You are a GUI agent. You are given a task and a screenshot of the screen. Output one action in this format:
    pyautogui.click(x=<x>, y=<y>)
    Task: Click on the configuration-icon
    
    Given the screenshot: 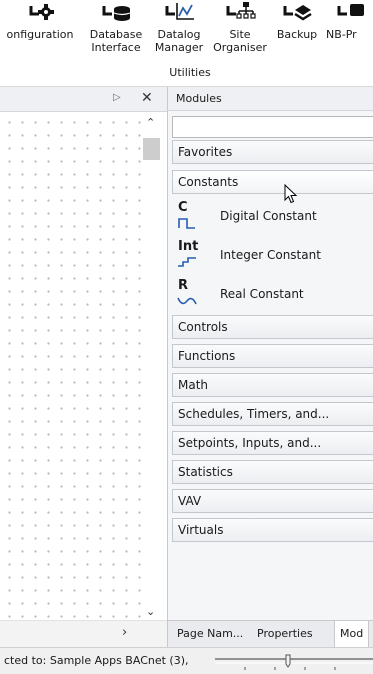 What is the action you would take?
    pyautogui.click(x=41, y=12)
    